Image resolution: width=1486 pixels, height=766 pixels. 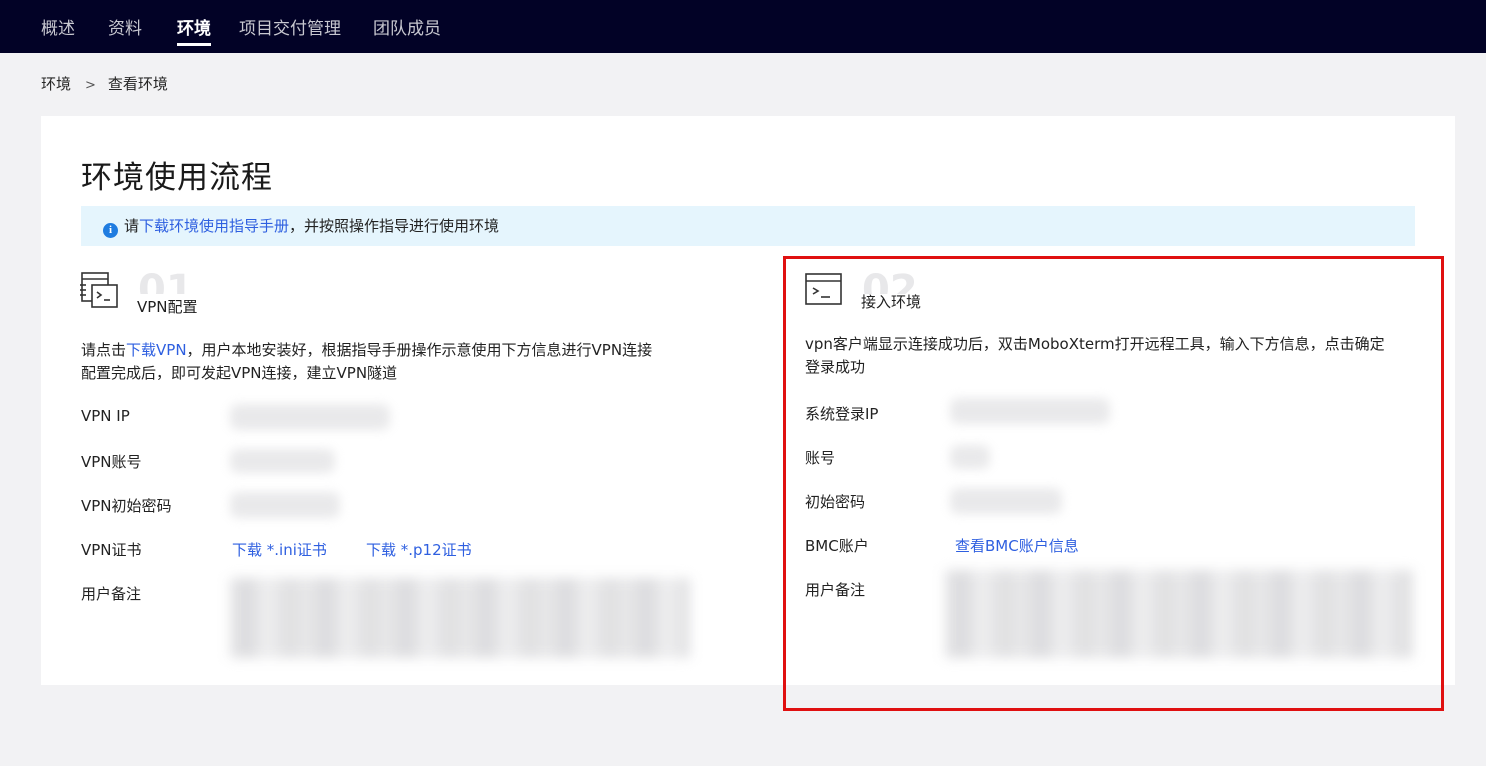 What do you see at coordinates (394, 226) in the screenshot?
I see `notice-suffix: ，并按照操作指导进行使用环境` at bounding box center [394, 226].